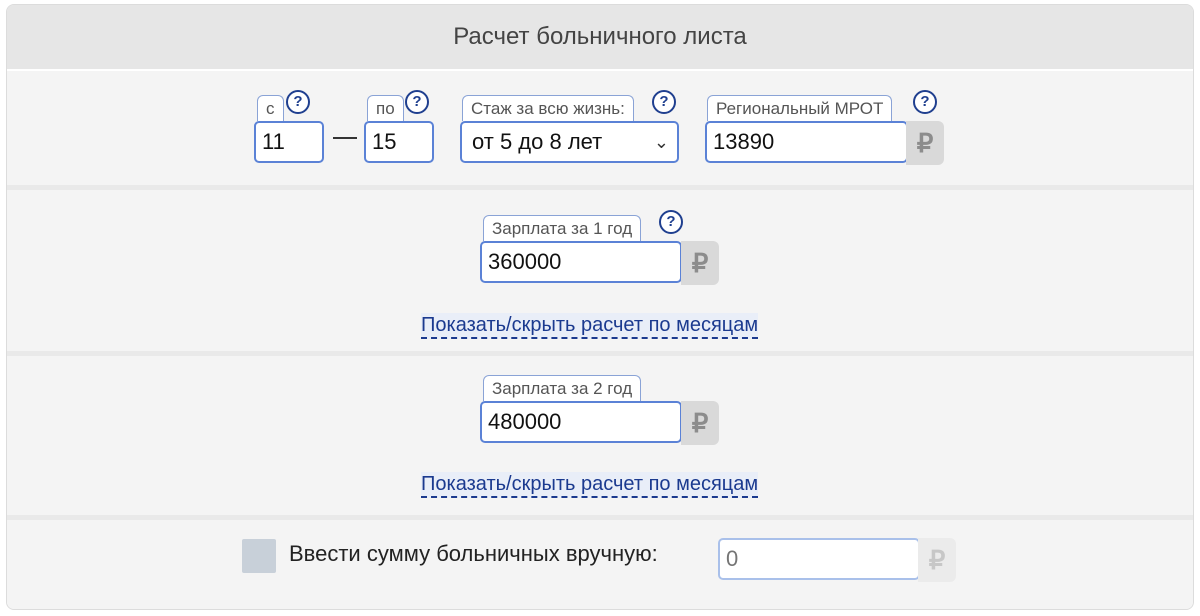 This screenshot has height=616, width=1200. Describe the element at coordinates (289, 142) in the screenshot. I see `from-day-input` at that location.